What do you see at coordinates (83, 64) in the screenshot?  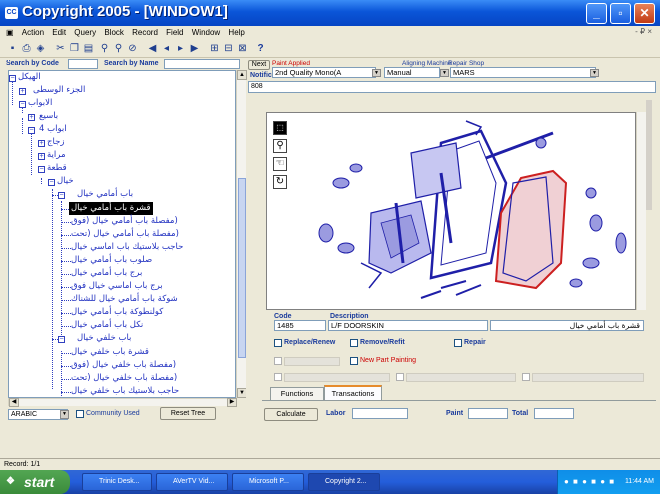 I see `search-code-input` at bounding box center [83, 64].